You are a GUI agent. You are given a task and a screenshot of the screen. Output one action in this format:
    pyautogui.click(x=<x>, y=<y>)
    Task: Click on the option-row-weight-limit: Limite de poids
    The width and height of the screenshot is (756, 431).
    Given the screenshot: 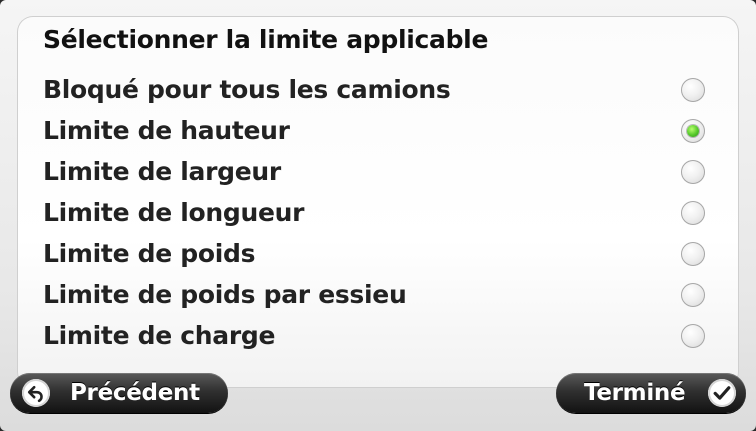 What is the action you would take?
    pyautogui.click(x=378, y=253)
    